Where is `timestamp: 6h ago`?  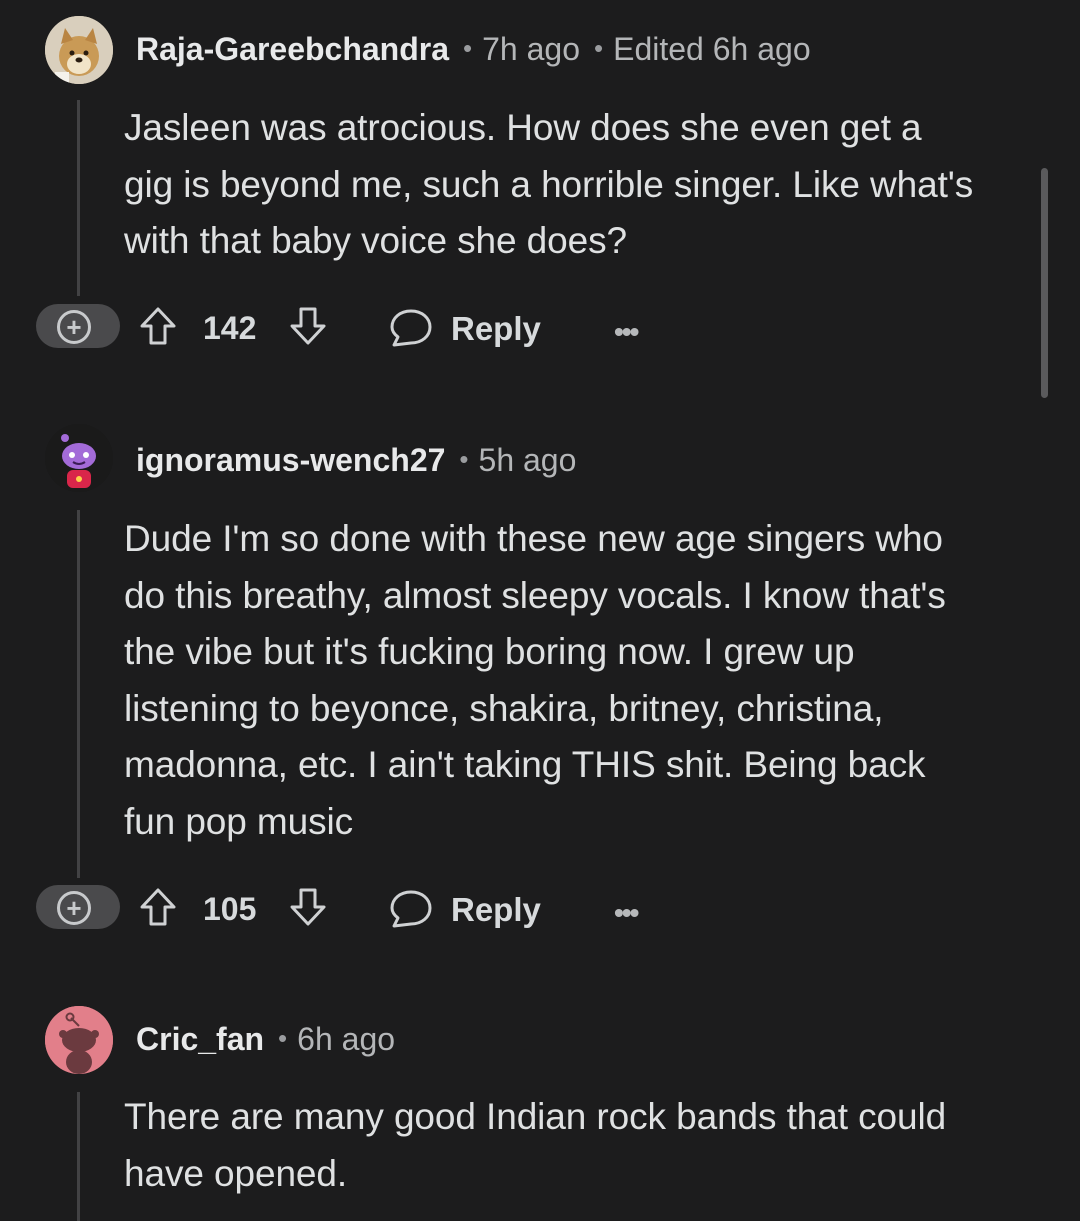 timestamp: 6h ago is located at coordinates (346, 1039).